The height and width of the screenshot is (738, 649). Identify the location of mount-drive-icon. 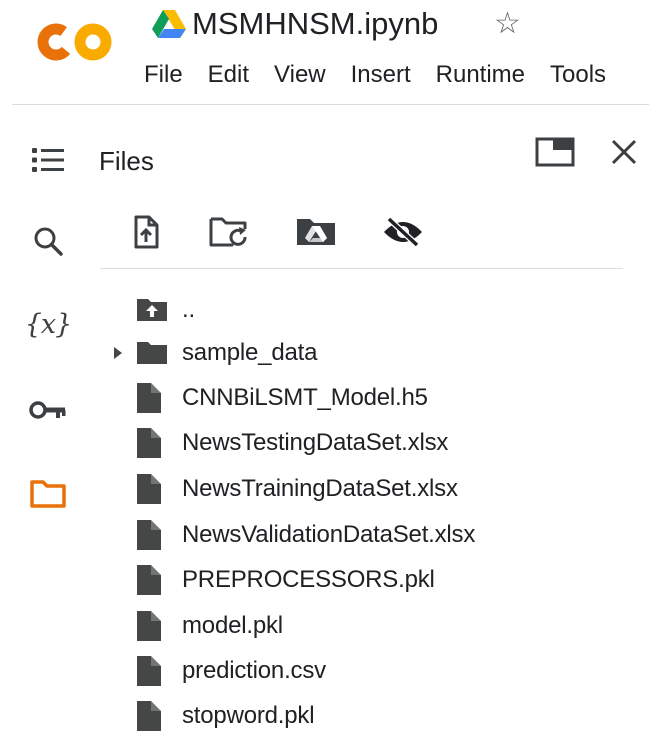
(316, 232).